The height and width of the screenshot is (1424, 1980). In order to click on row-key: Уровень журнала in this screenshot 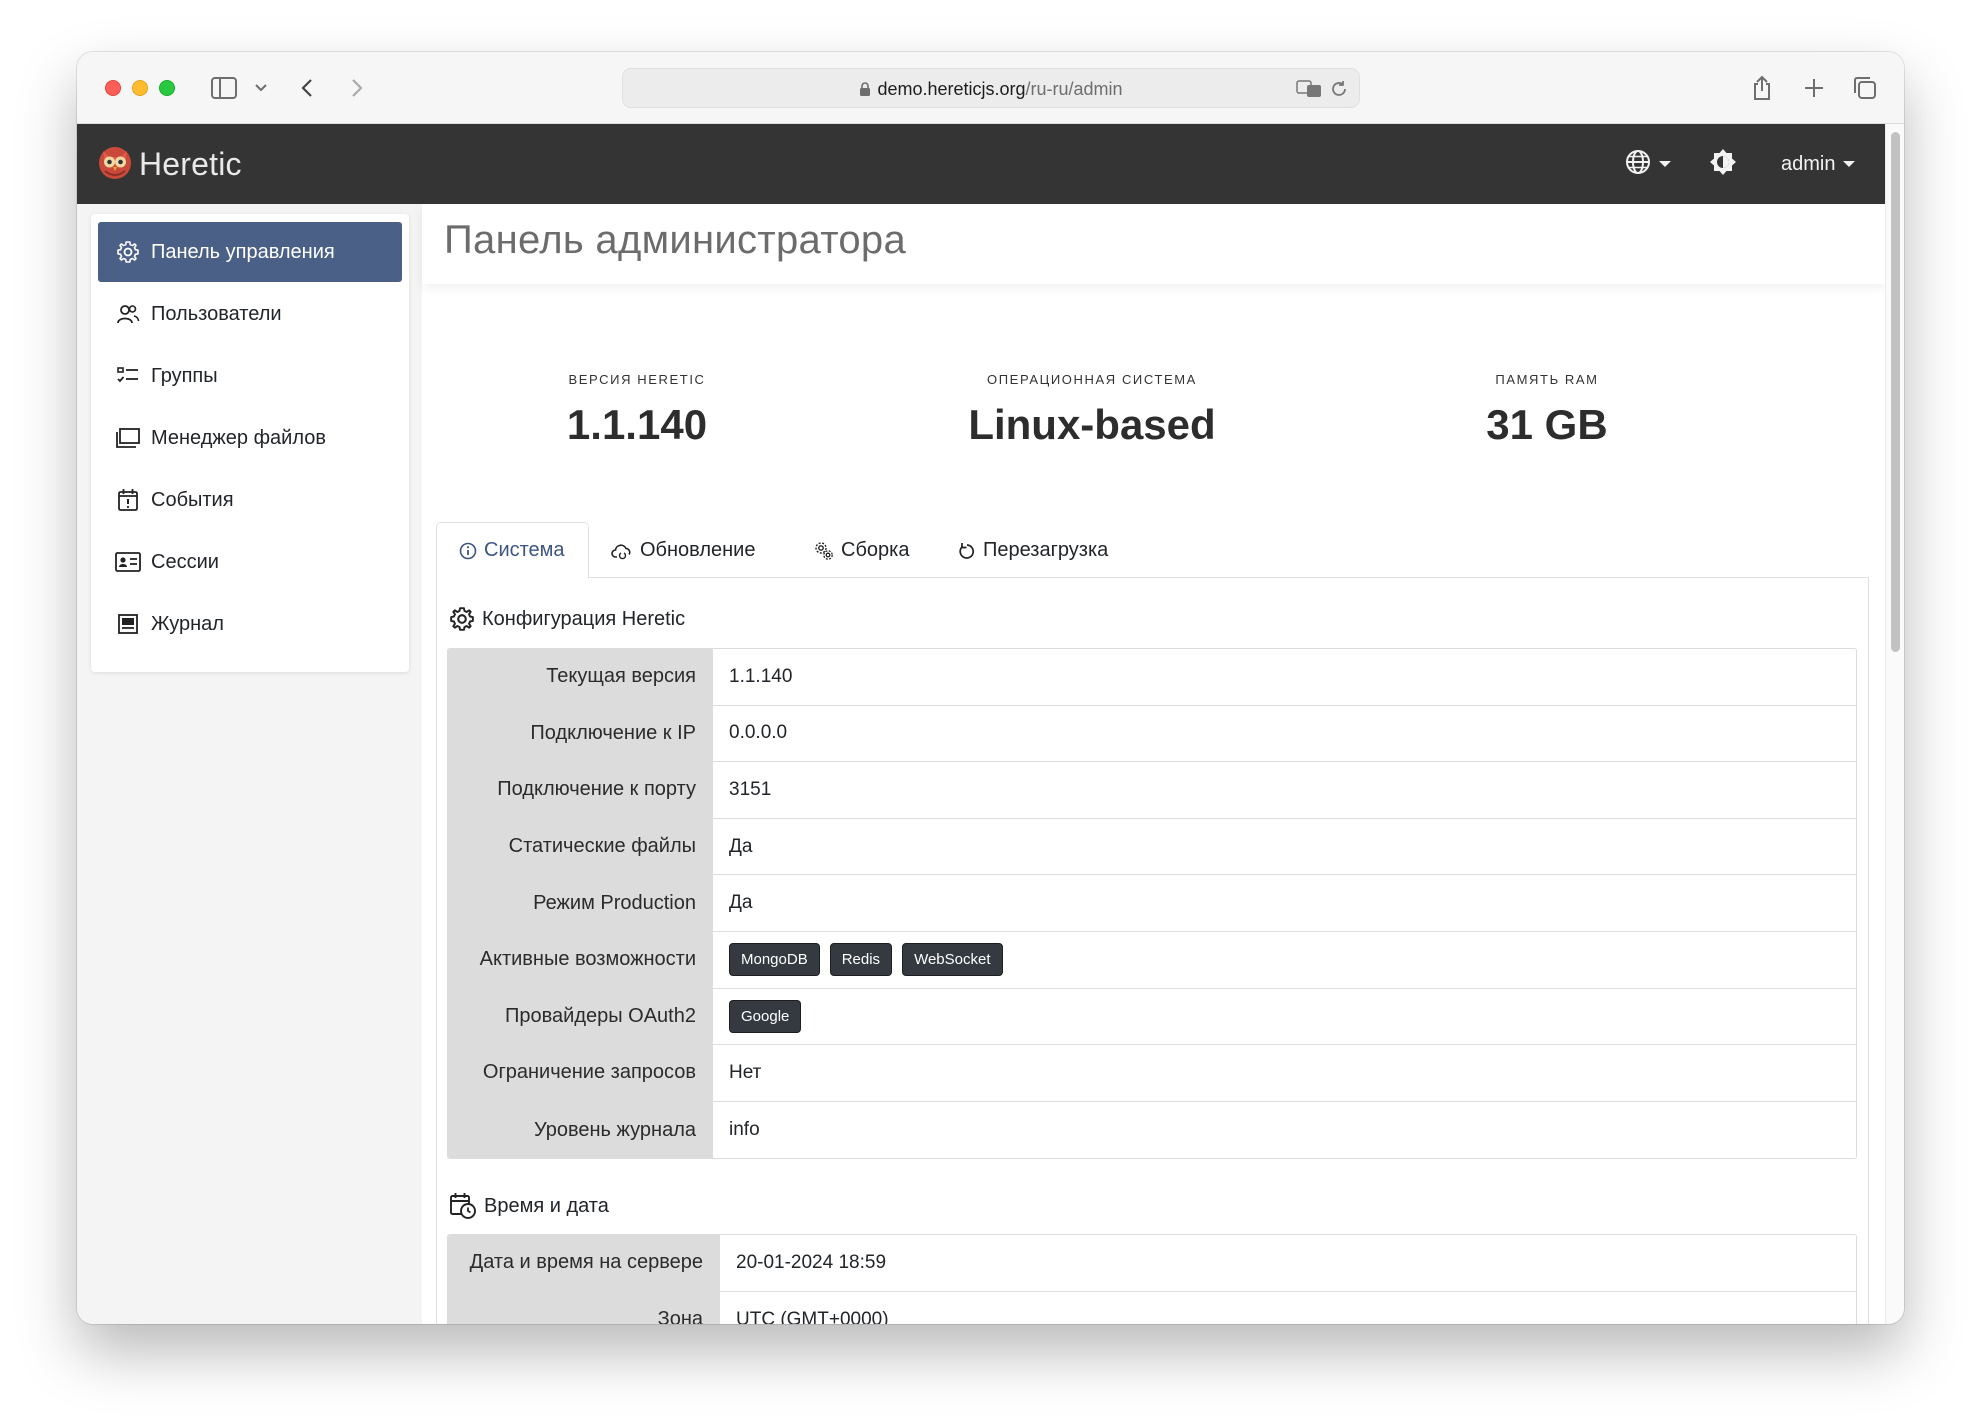, I will do `click(580, 1130)`.